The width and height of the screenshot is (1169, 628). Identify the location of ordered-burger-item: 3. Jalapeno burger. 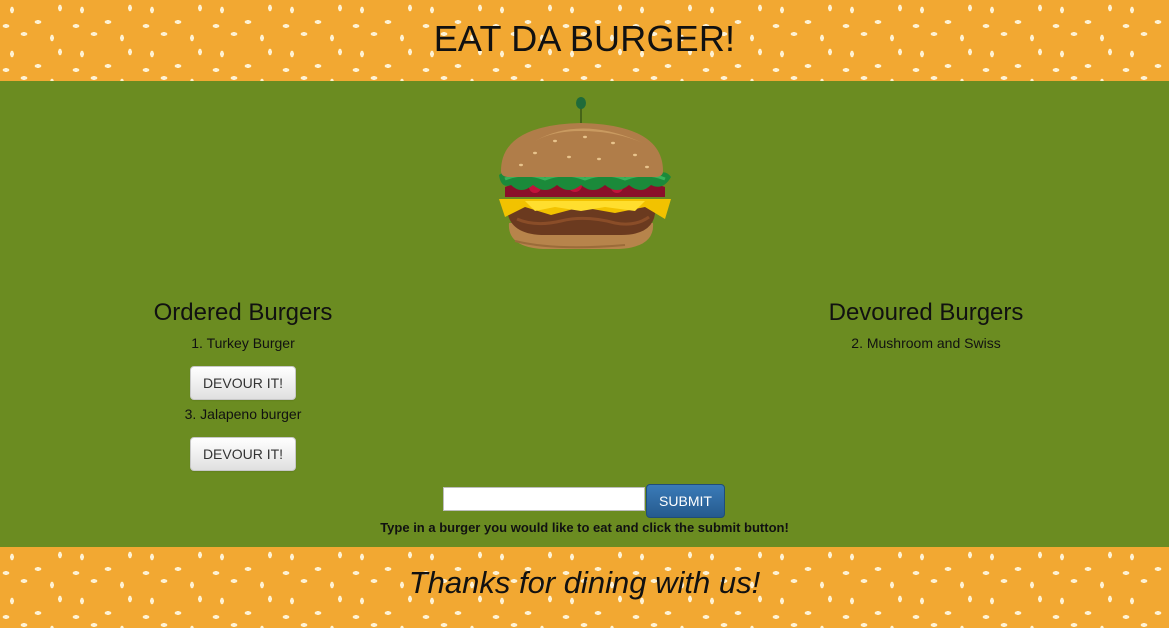
(243, 414).